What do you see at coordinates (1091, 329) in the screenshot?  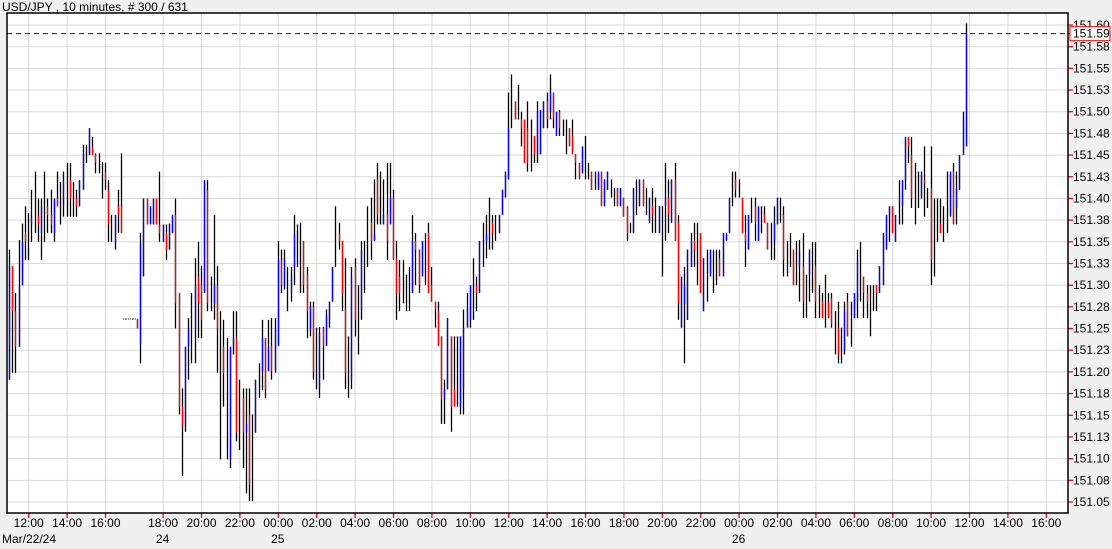 I see `y-tick-label: 151.25` at bounding box center [1091, 329].